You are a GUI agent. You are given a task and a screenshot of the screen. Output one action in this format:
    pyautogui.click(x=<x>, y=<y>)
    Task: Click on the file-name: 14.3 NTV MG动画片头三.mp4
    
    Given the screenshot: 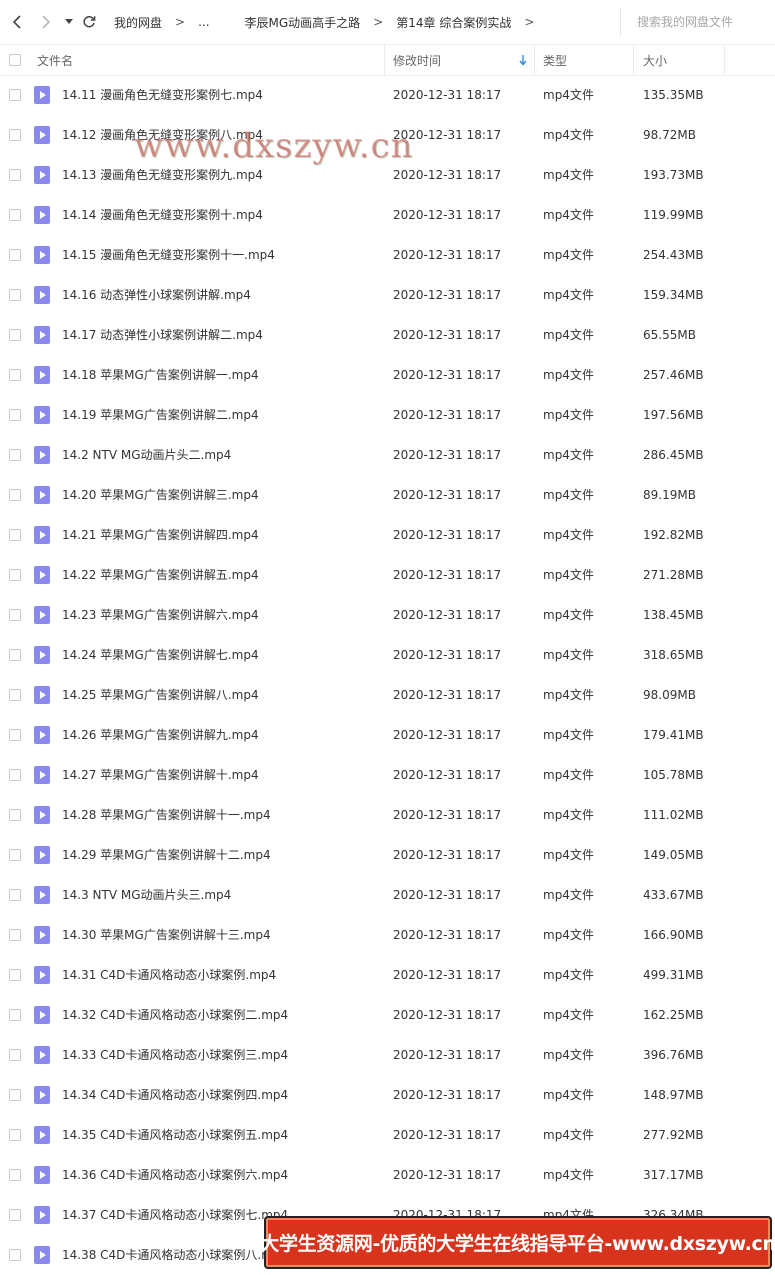 What is the action you would take?
    pyautogui.click(x=146, y=895)
    